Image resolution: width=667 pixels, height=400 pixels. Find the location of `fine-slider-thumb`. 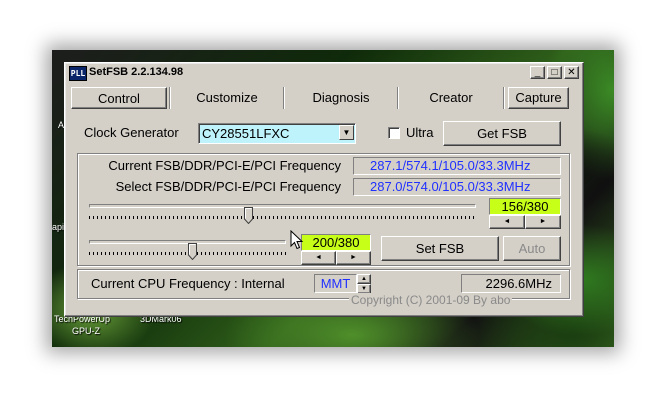

fine-slider-thumb is located at coordinates (192, 251).